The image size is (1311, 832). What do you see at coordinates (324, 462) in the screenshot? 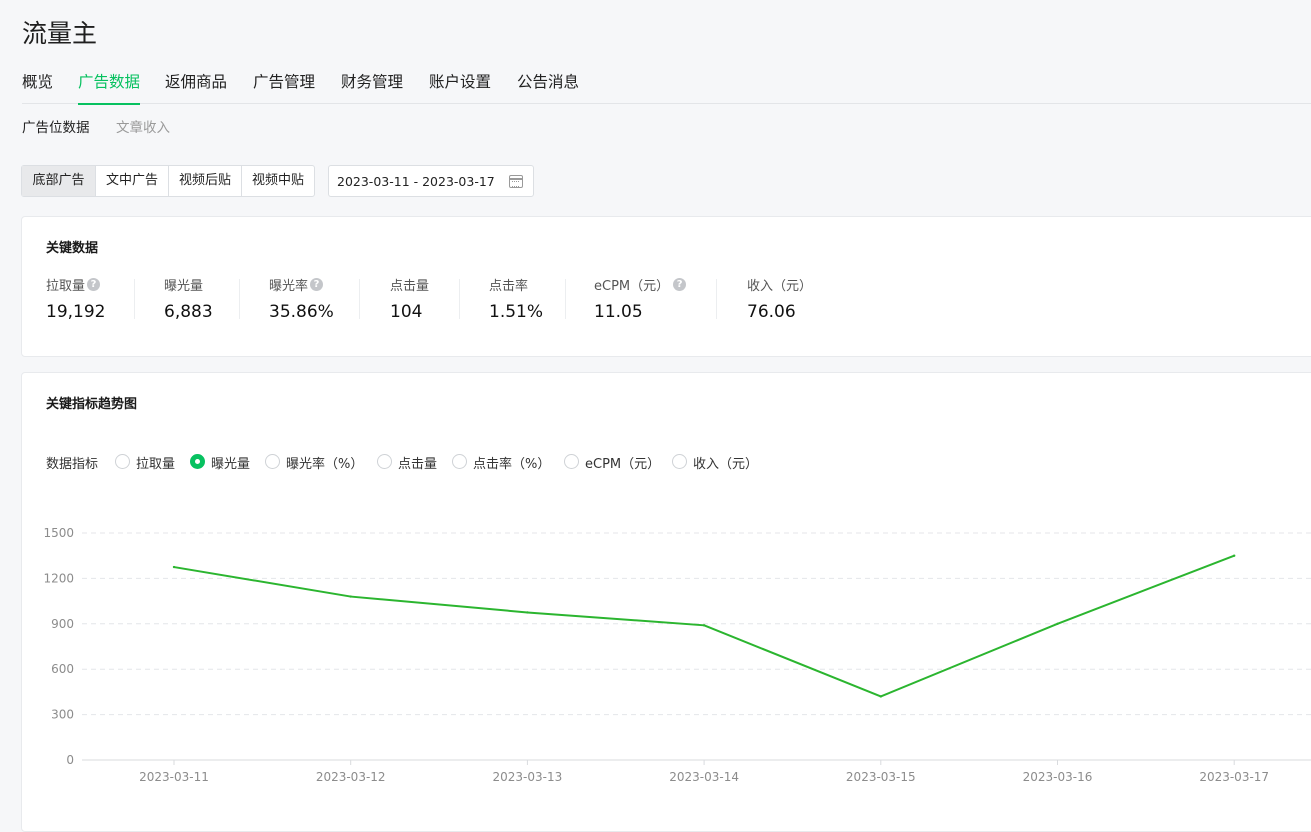
I see `metric-option-label: 曝光率（%）` at bounding box center [324, 462].